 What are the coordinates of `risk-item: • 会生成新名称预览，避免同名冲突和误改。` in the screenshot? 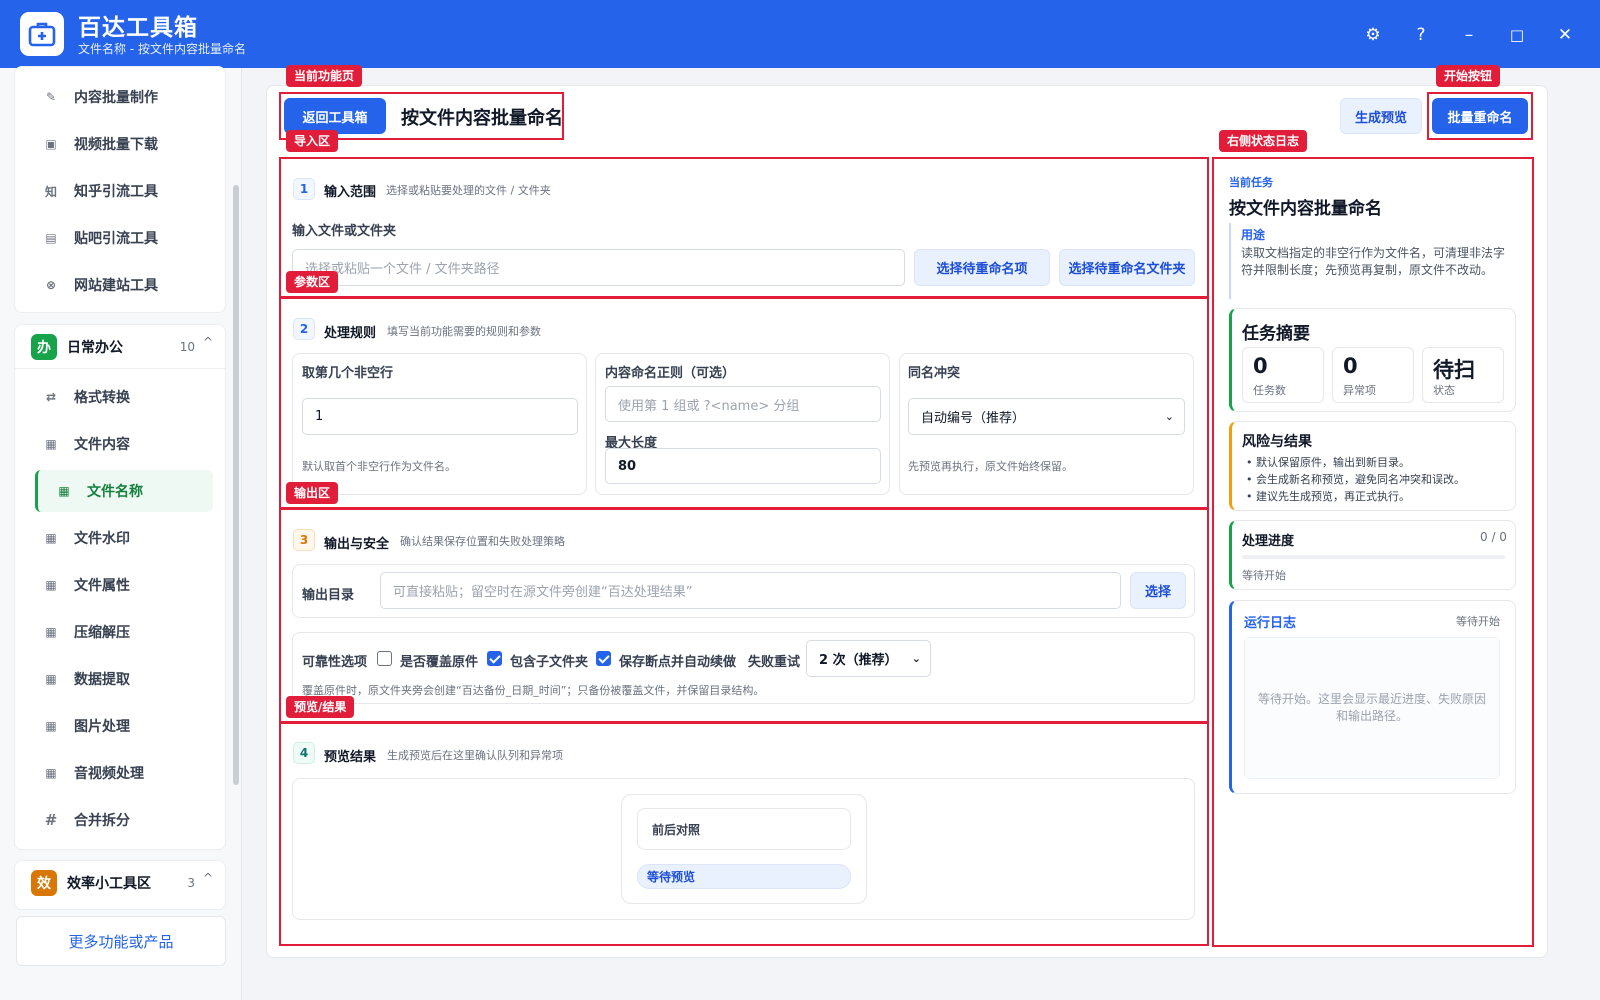 It's located at (1355, 479).